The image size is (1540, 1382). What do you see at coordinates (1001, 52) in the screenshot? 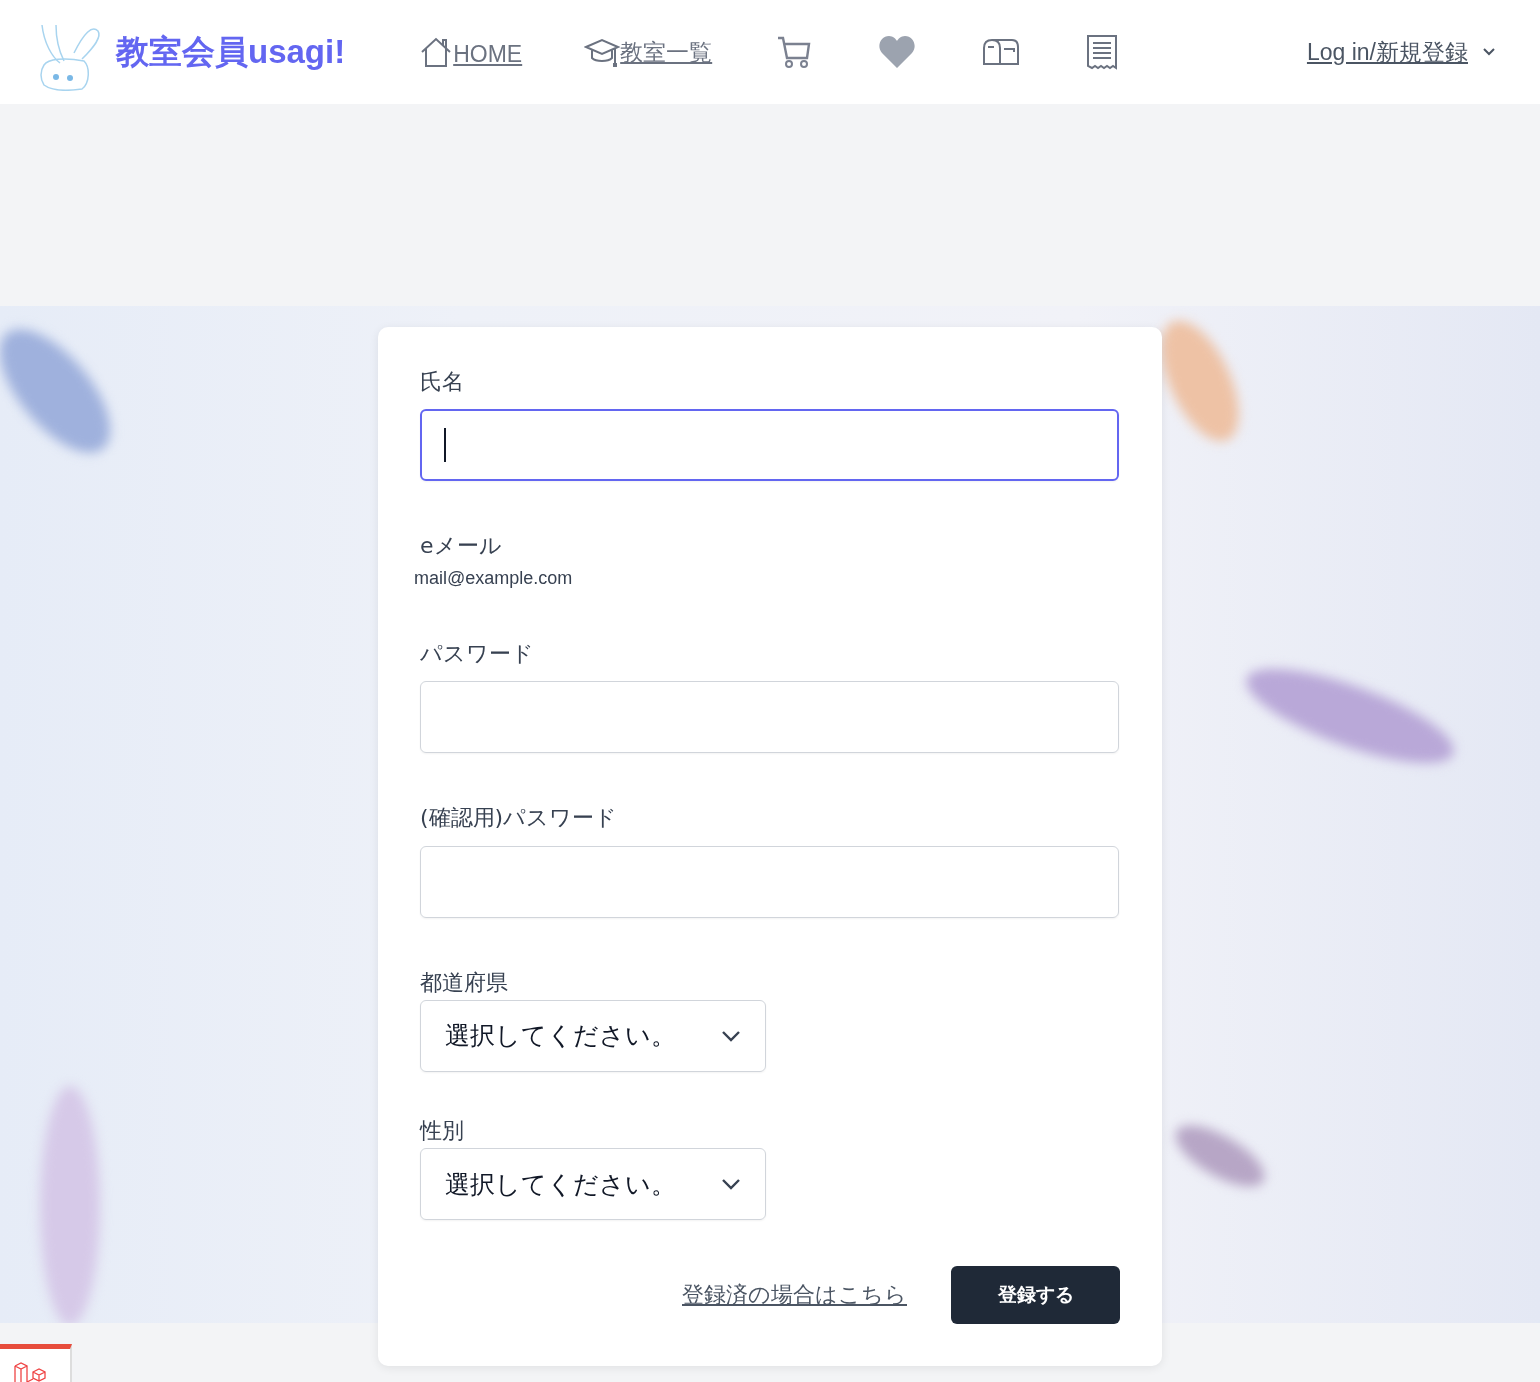
I see `mailbox-icon` at bounding box center [1001, 52].